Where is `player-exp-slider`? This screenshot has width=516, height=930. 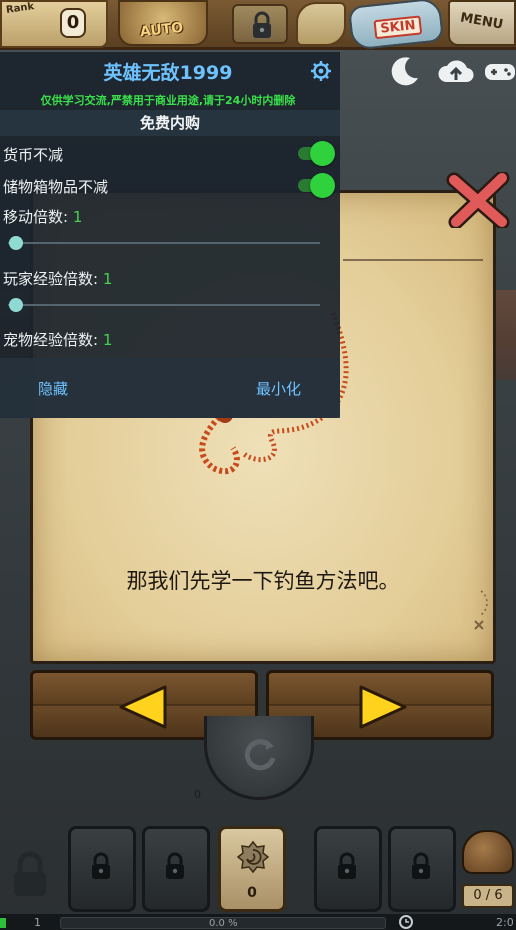
player-exp-slider is located at coordinates (164, 305).